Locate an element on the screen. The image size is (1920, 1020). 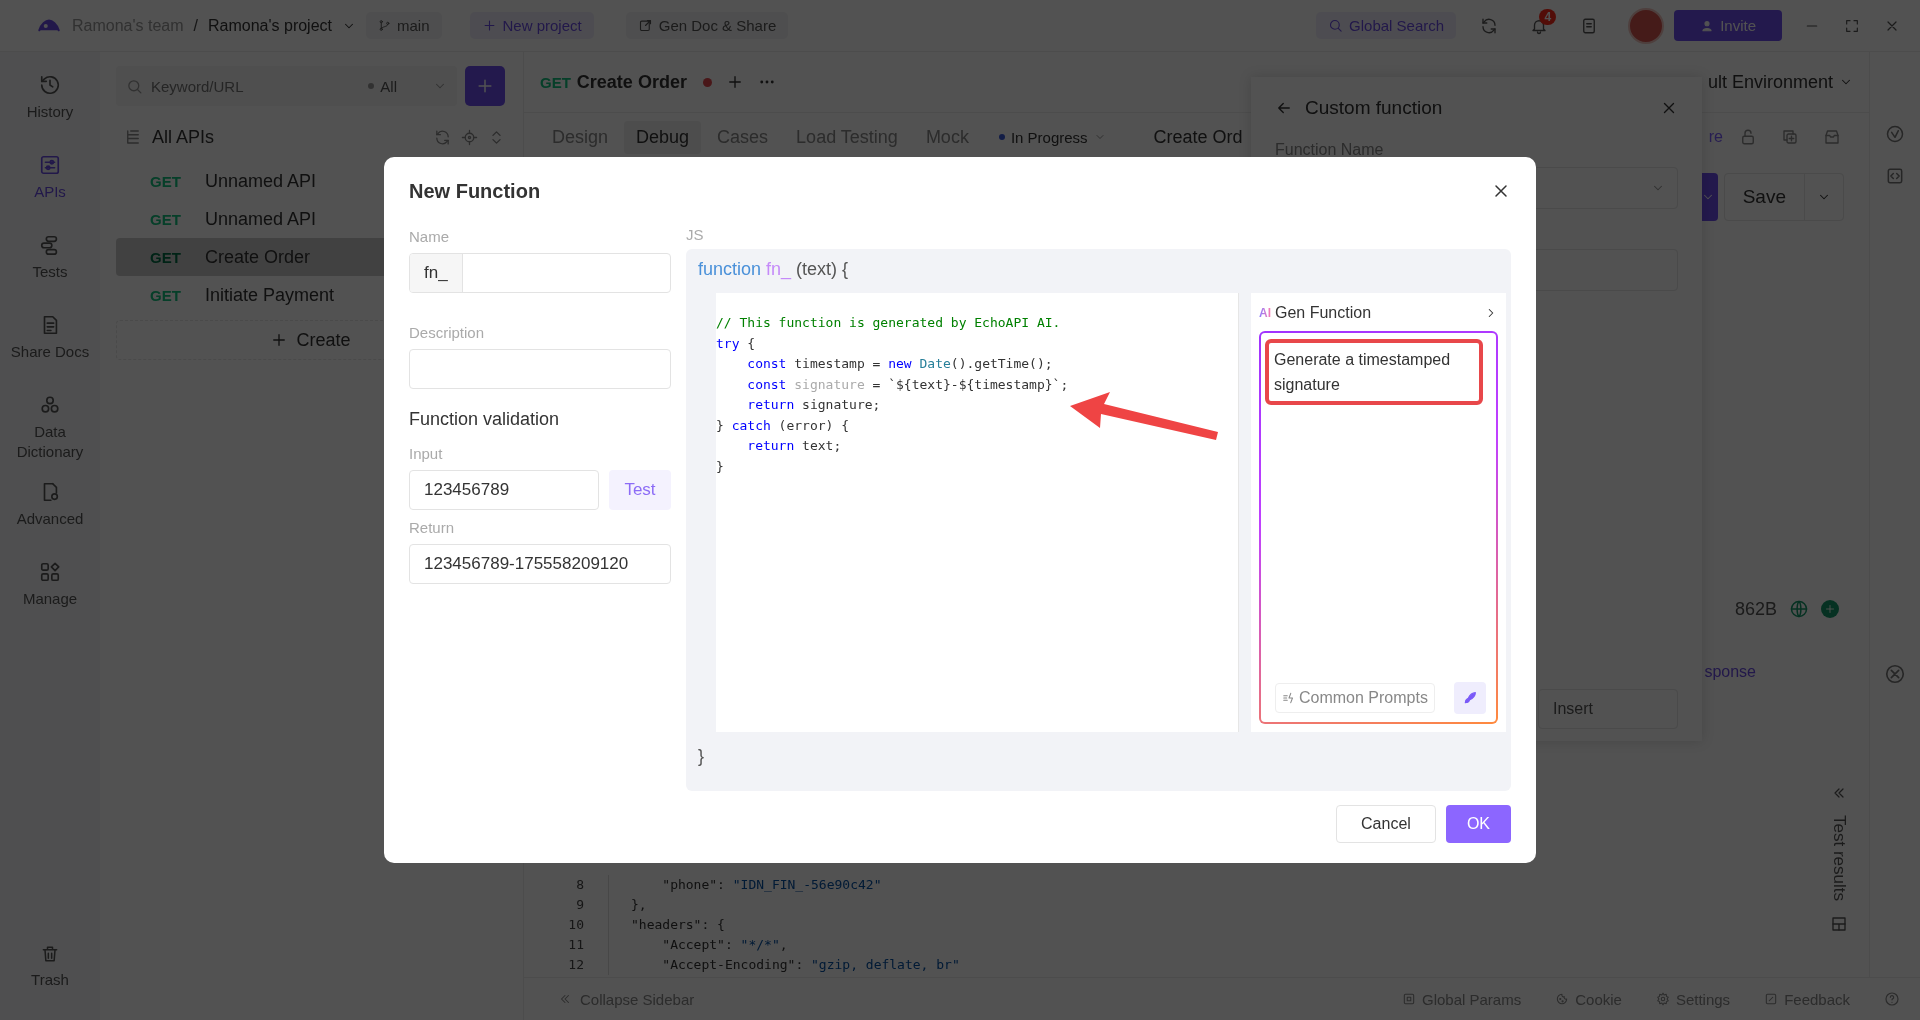
code-line: try { is located at coordinates (736, 343).